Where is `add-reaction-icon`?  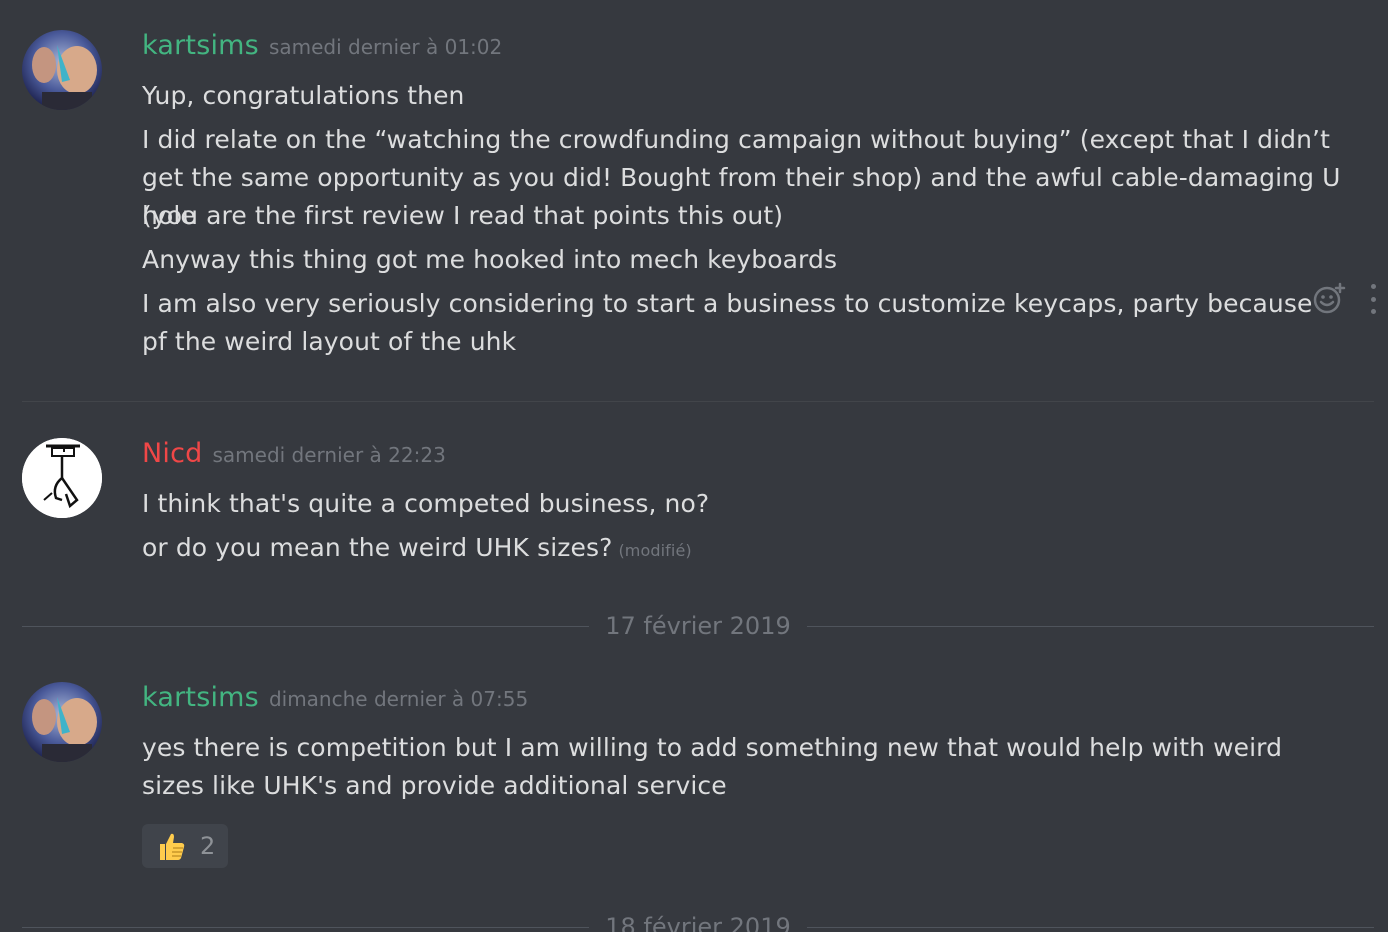 add-reaction-icon is located at coordinates (1329, 299).